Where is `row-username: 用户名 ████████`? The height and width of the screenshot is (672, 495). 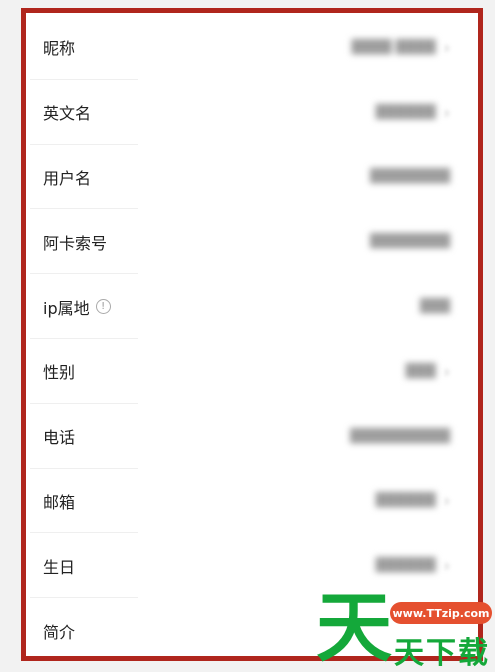 row-username: 用户名 ████████ is located at coordinates (254, 177).